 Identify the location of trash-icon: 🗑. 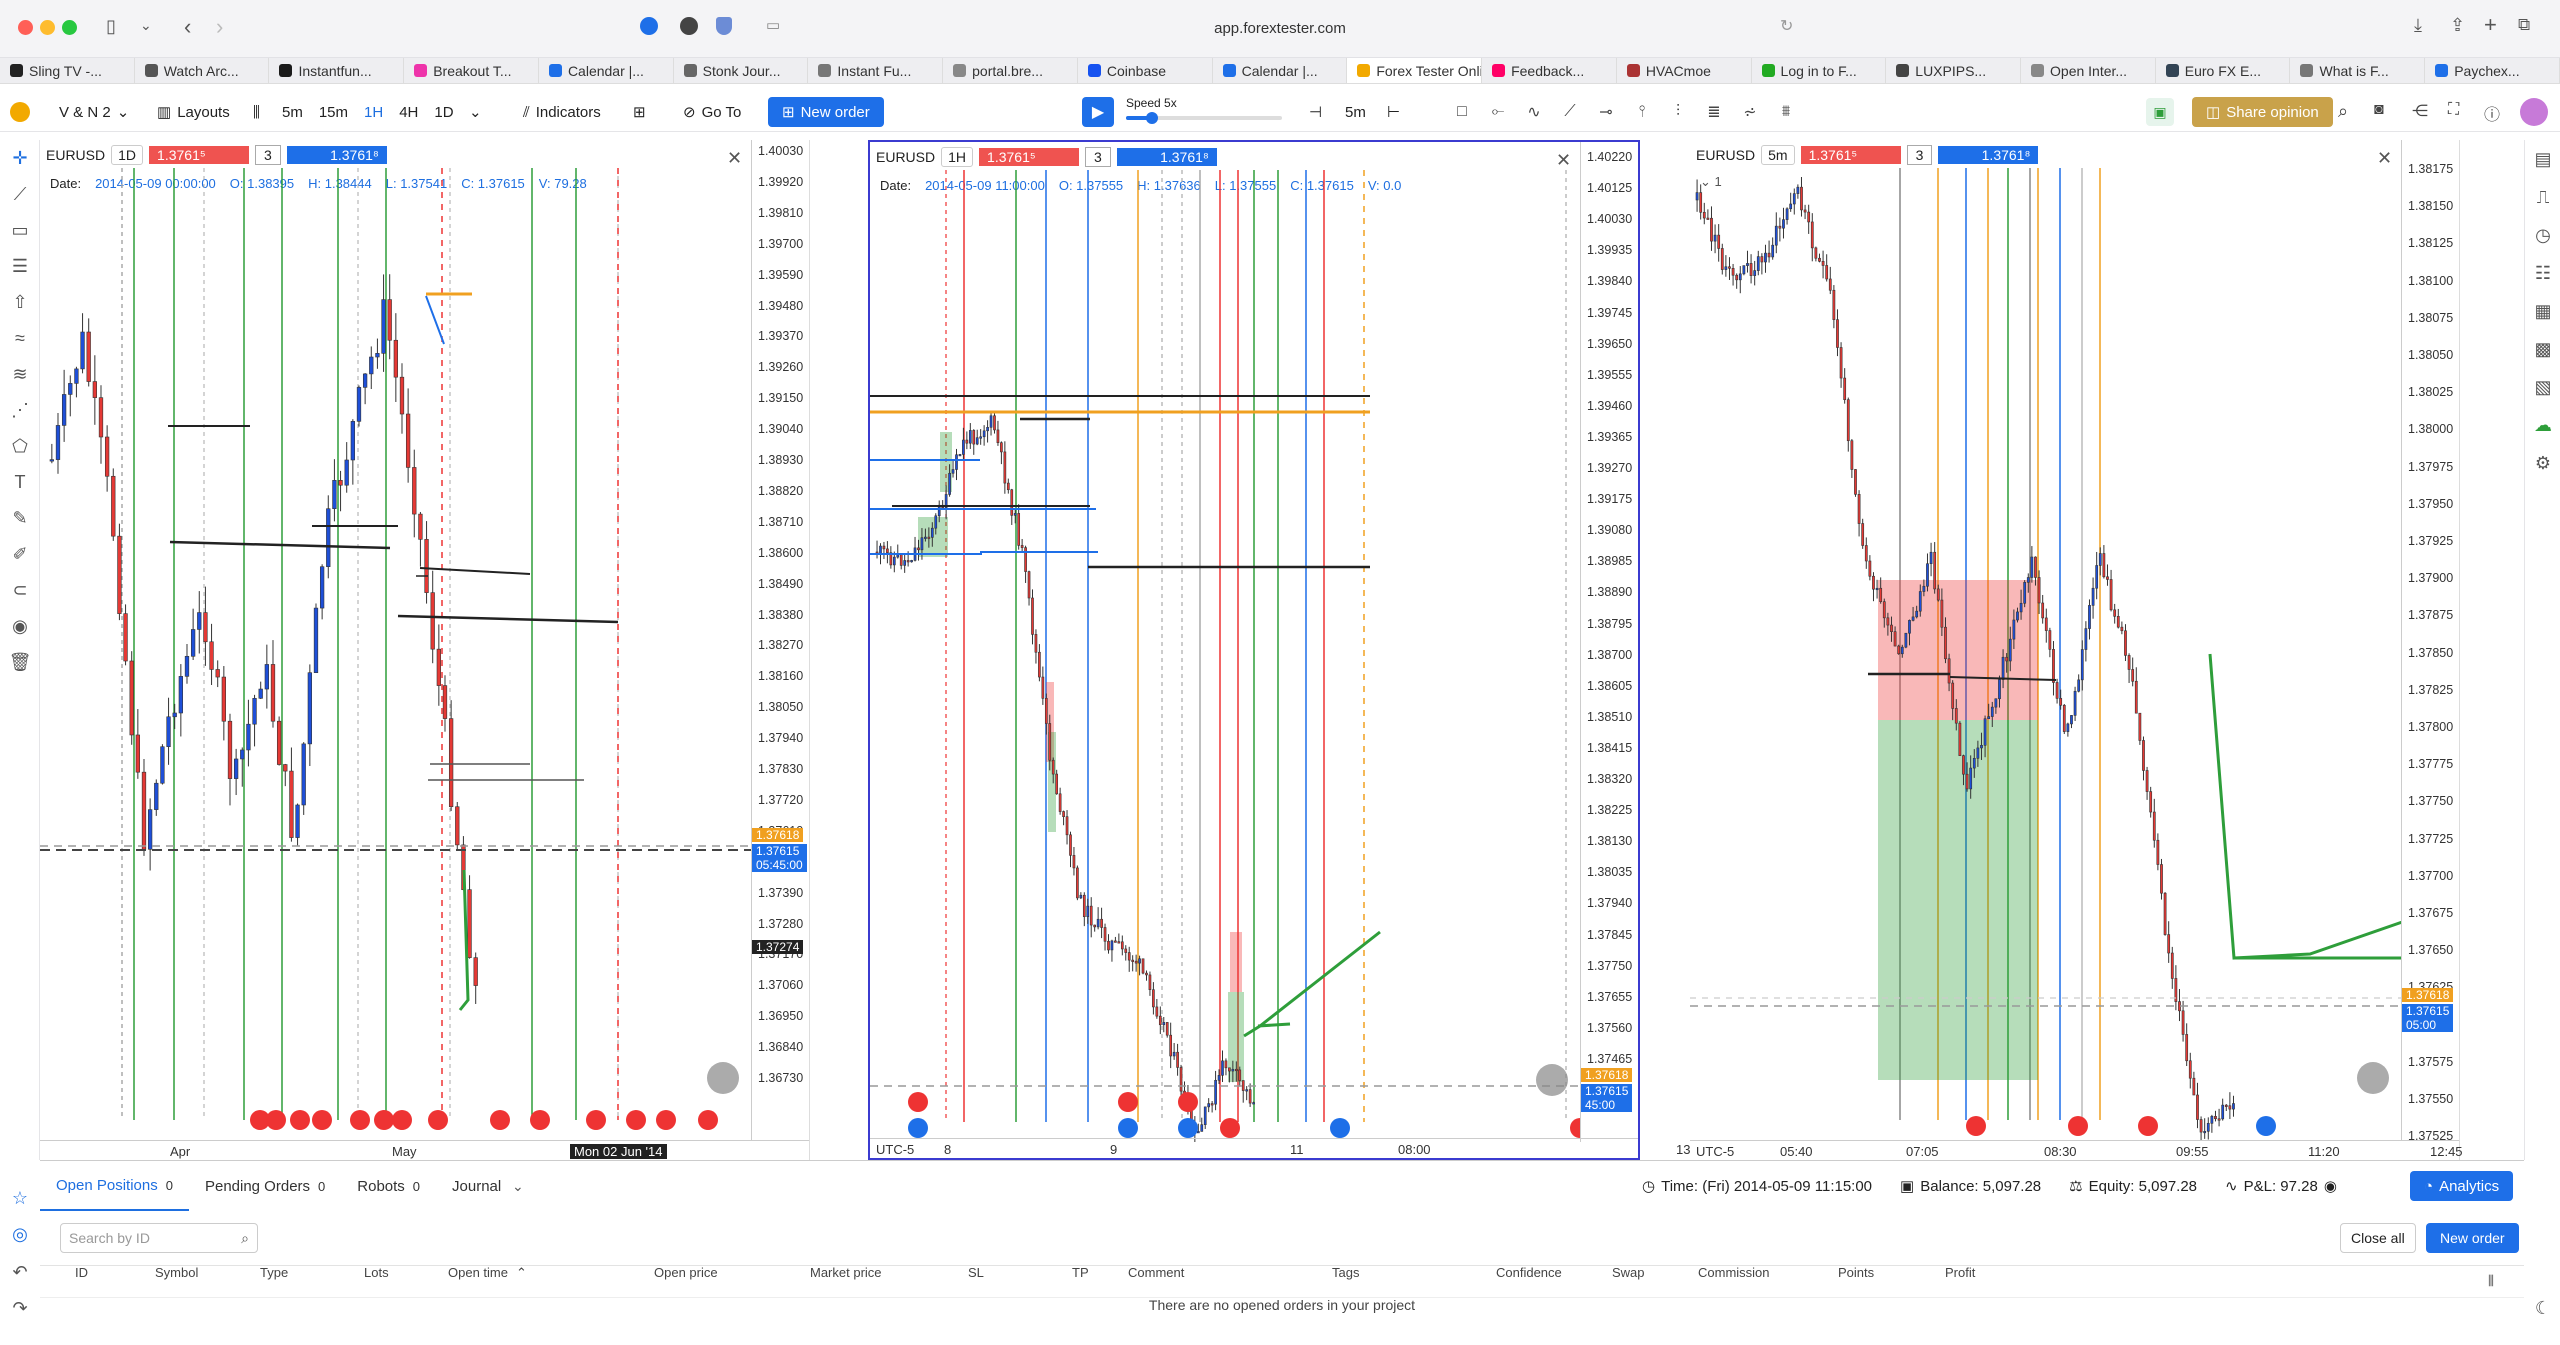
(20, 662).